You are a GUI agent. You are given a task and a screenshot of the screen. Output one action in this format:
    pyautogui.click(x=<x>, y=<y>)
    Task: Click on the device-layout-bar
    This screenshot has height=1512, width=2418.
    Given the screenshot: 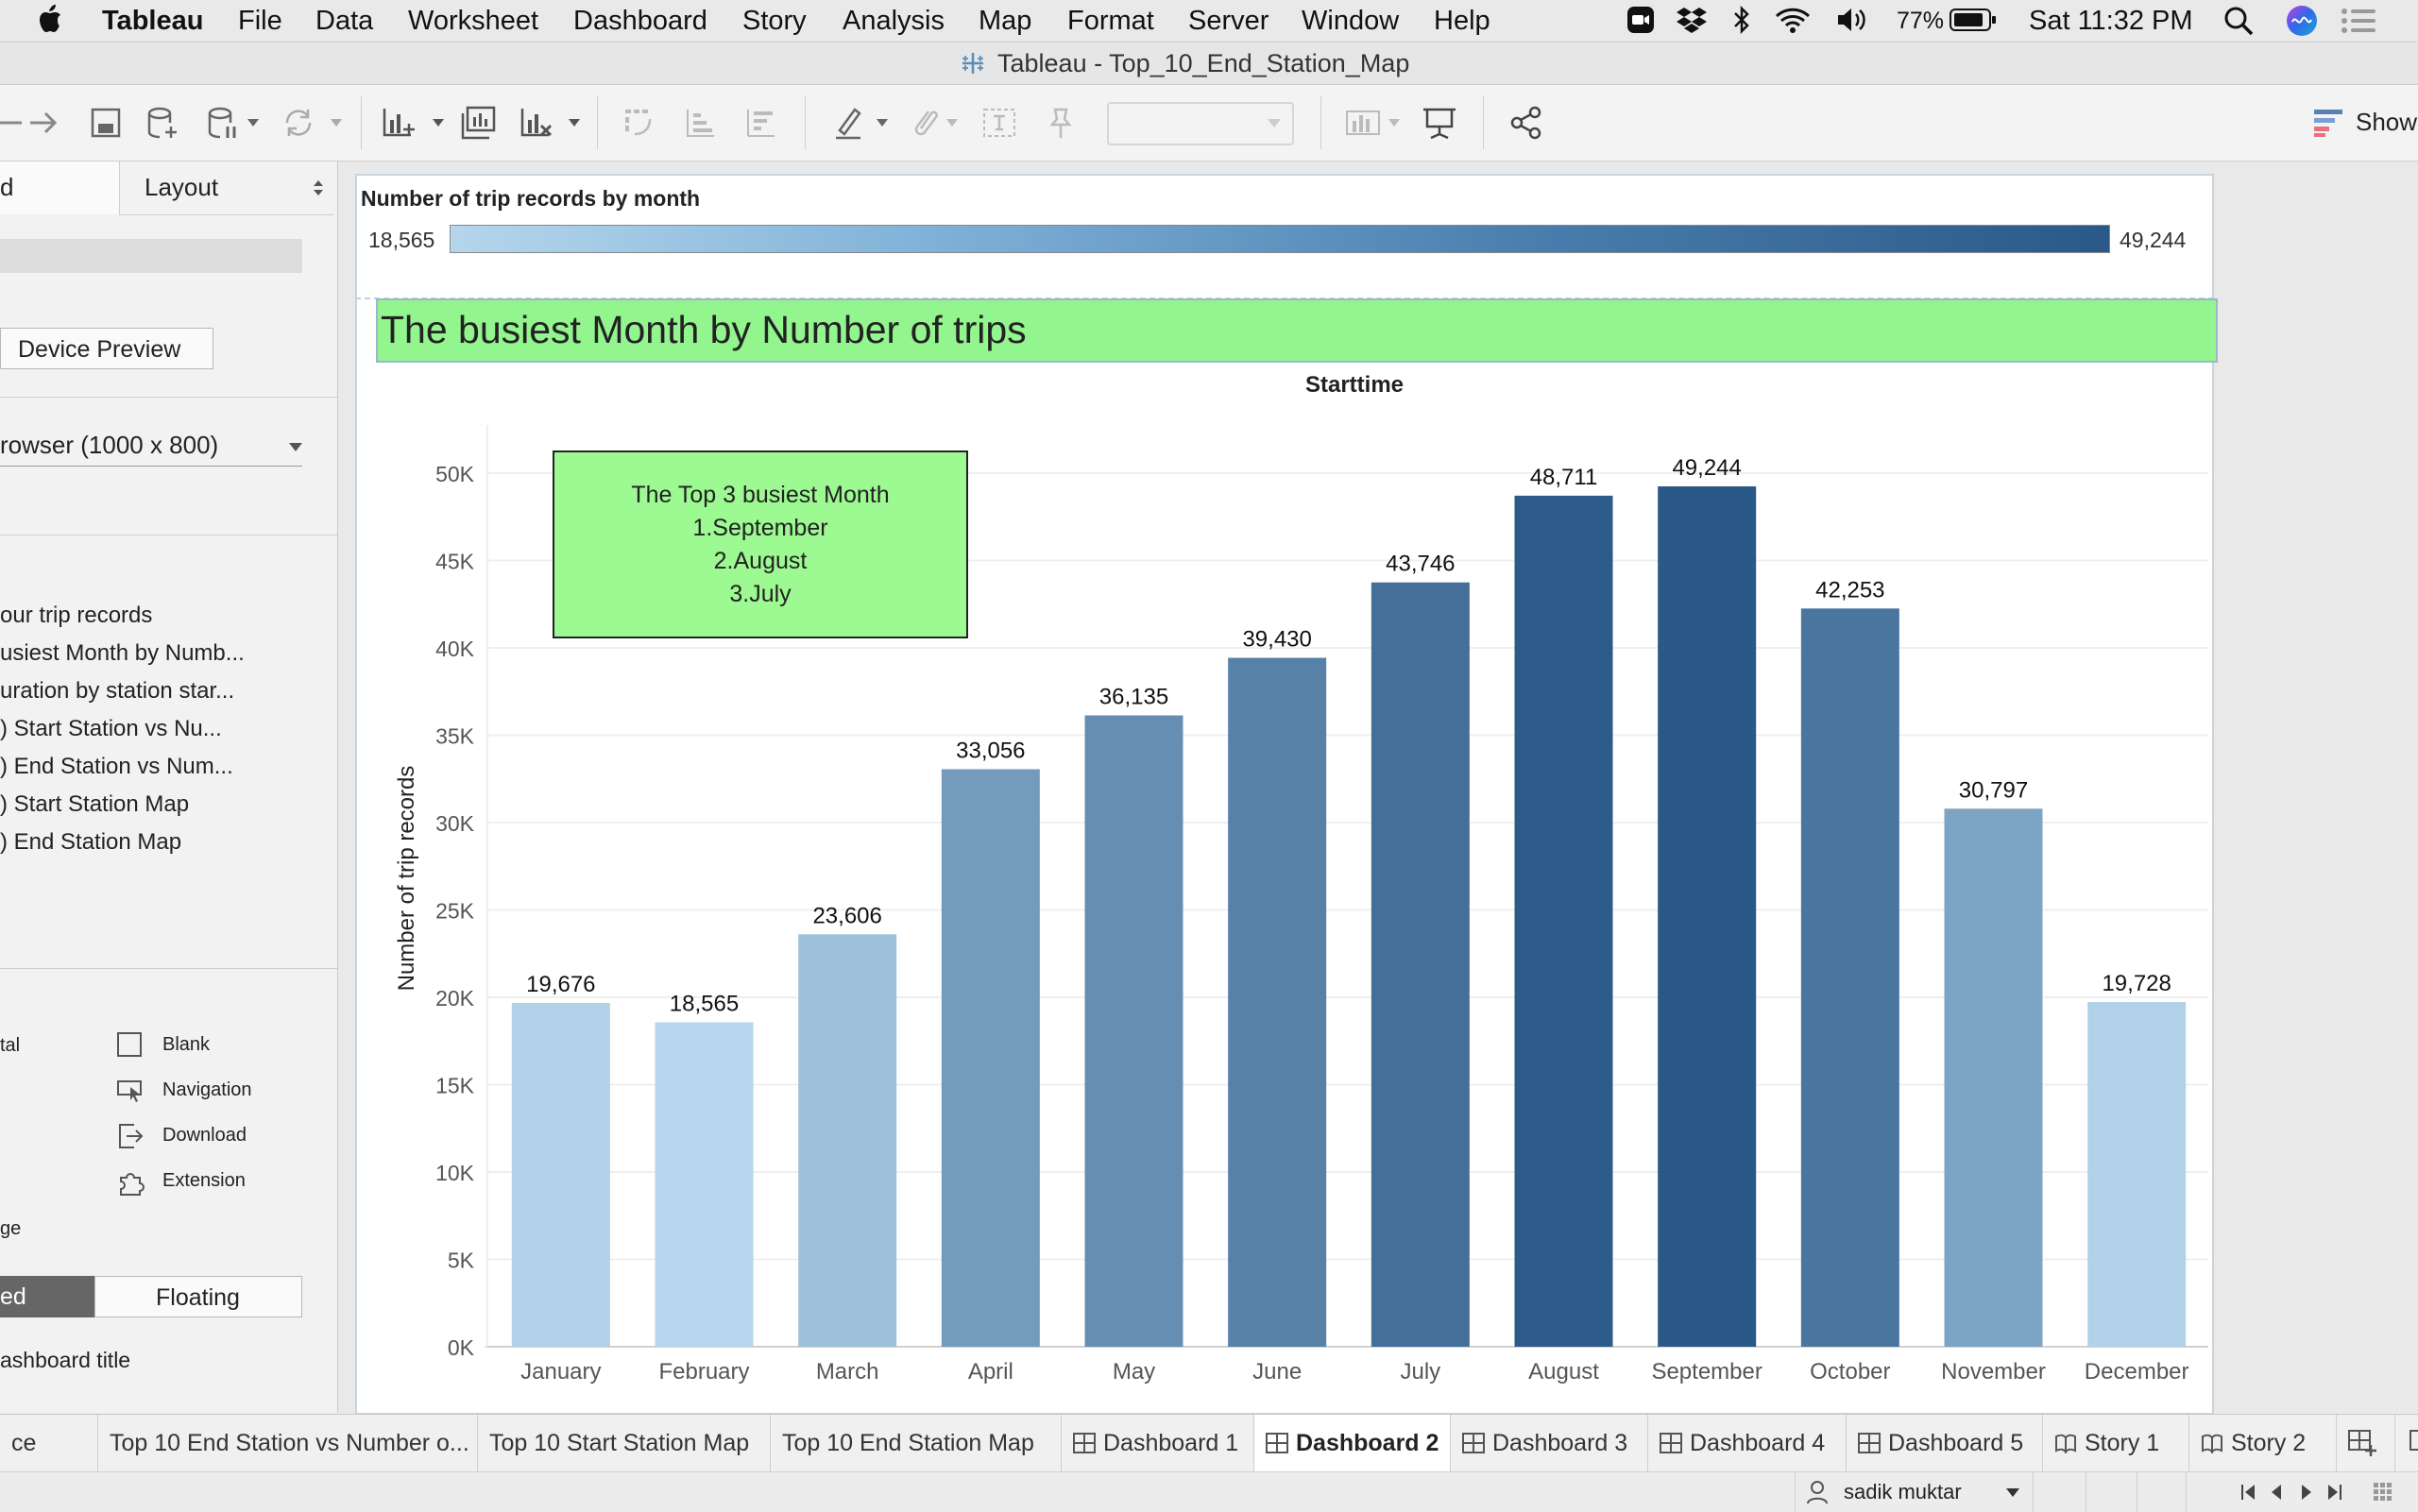 What is the action you would take?
    pyautogui.click(x=151, y=256)
    